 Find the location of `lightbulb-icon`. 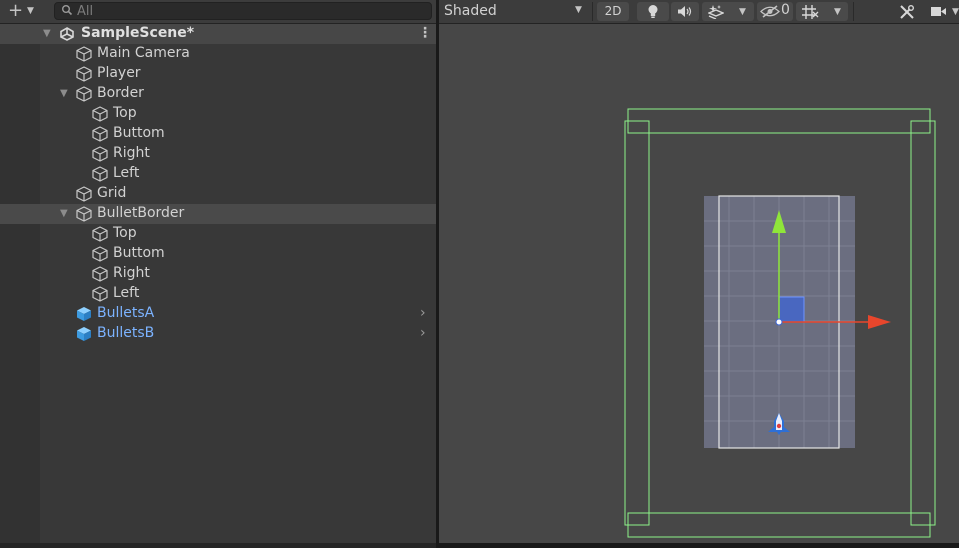

lightbulb-icon is located at coordinates (653, 11).